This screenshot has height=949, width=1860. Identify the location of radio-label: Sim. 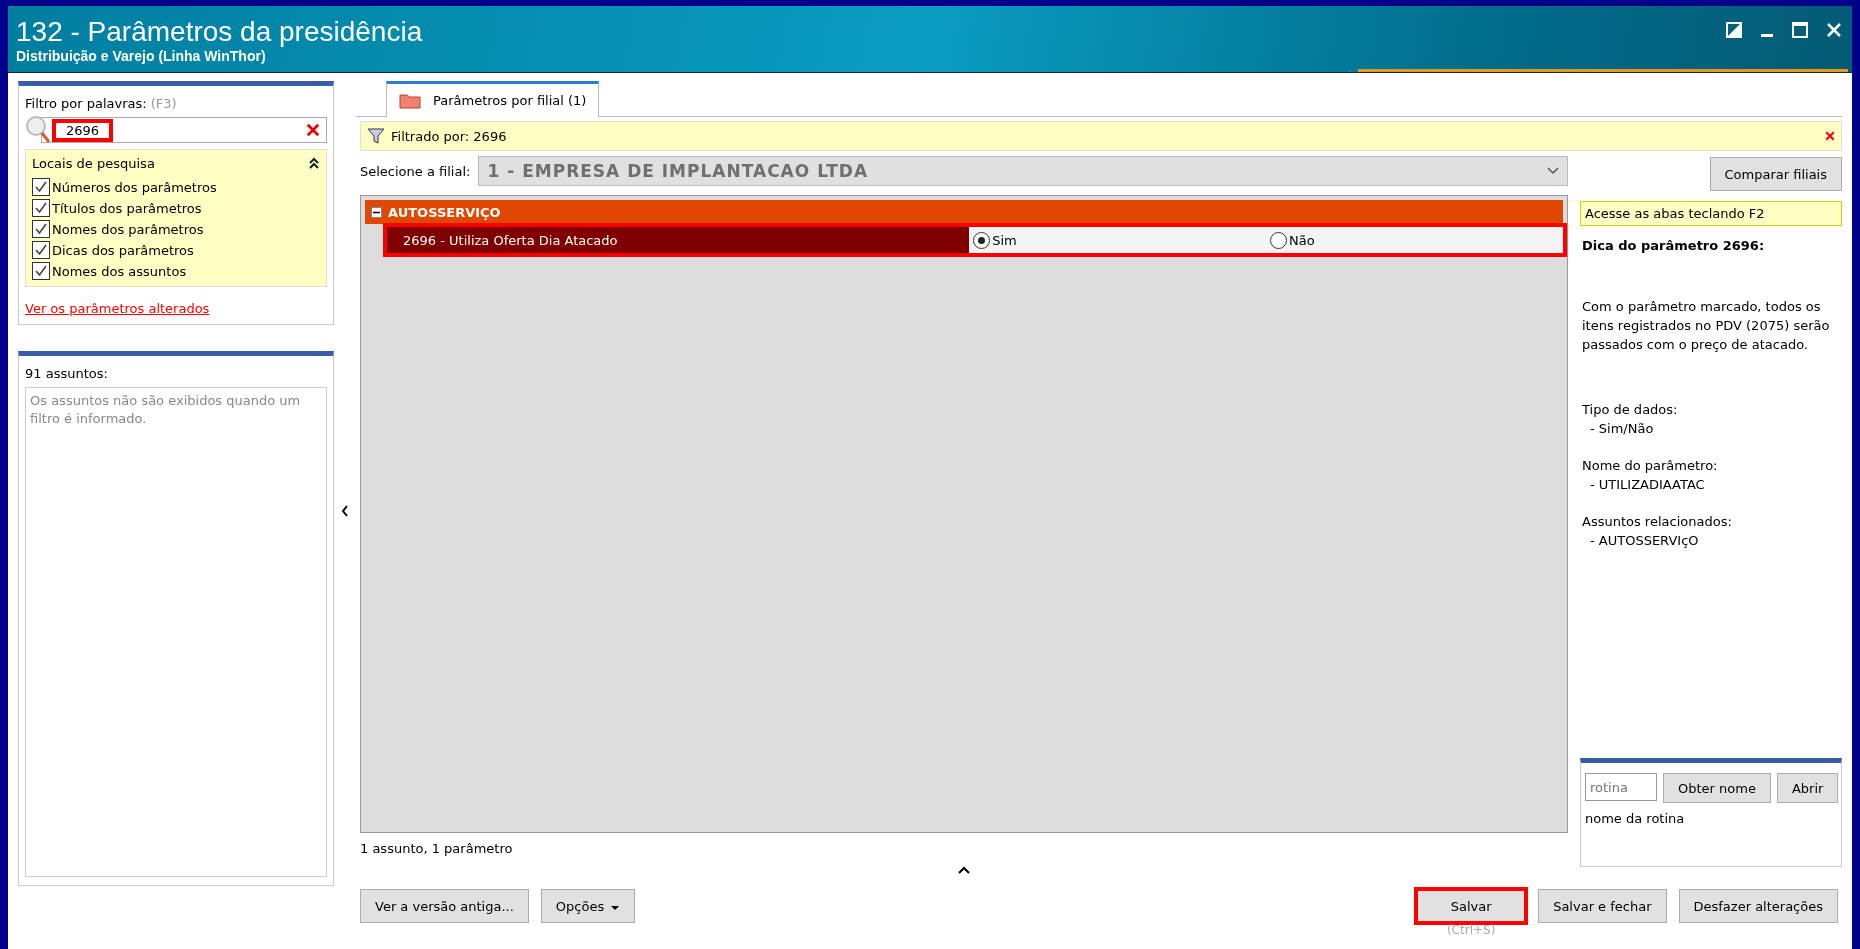
(1004, 240).